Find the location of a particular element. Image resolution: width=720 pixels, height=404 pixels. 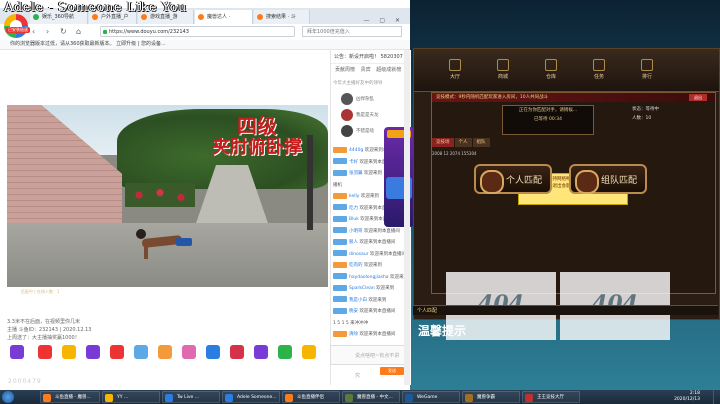

scrollbar is located at coordinates (407, 217).